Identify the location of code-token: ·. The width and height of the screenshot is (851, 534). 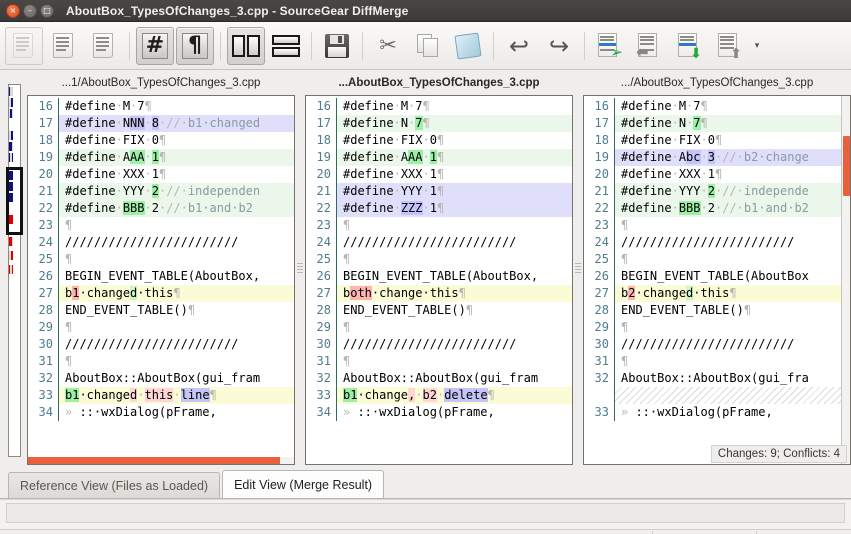
(675, 106).